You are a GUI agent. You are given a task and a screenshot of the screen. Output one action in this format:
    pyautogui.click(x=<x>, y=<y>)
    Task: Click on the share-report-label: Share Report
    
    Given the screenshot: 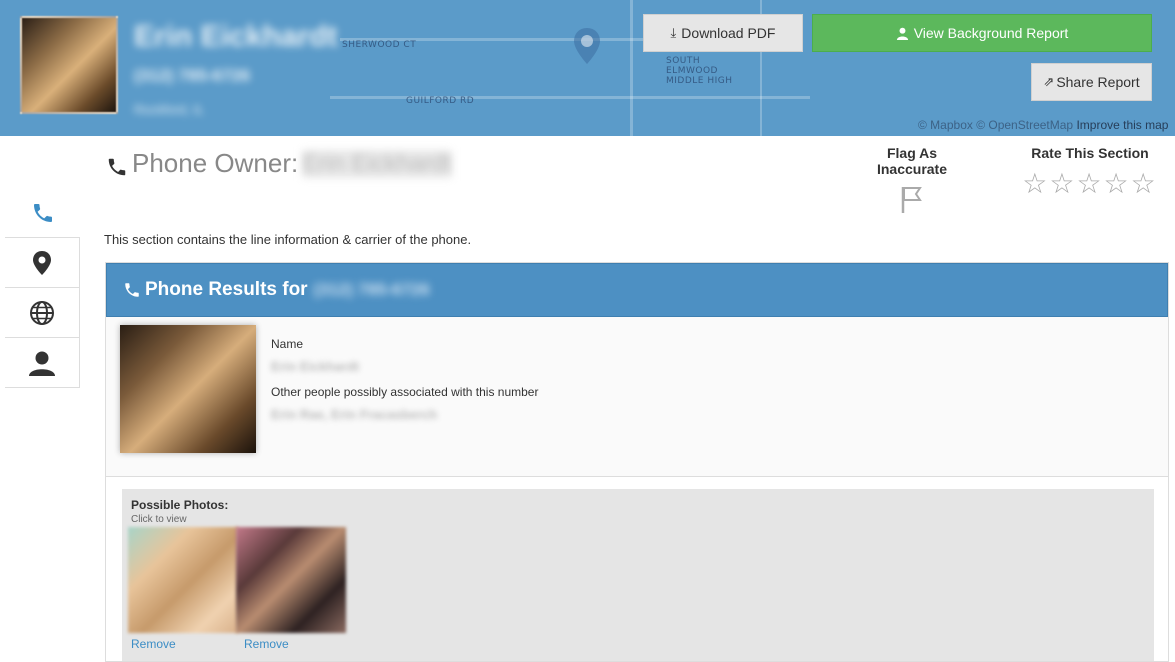 What is the action you would take?
    pyautogui.click(x=1098, y=82)
    